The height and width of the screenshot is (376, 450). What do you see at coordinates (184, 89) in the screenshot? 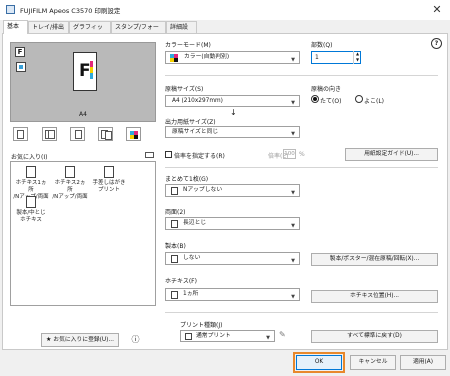
I see `original-size-label: 原稿サイズ(S)` at bounding box center [184, 89].